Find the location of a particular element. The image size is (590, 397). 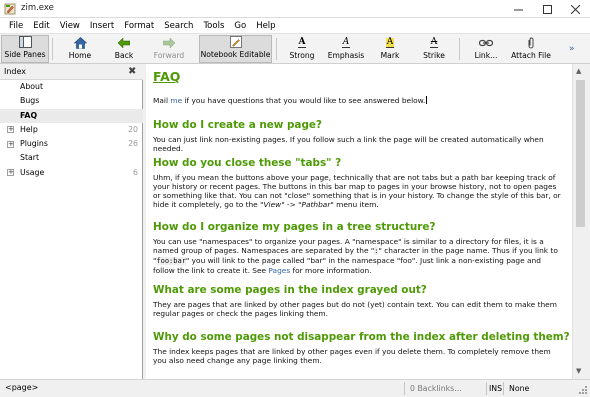

menu-edit: Edit is located at coordinates (41, 26).